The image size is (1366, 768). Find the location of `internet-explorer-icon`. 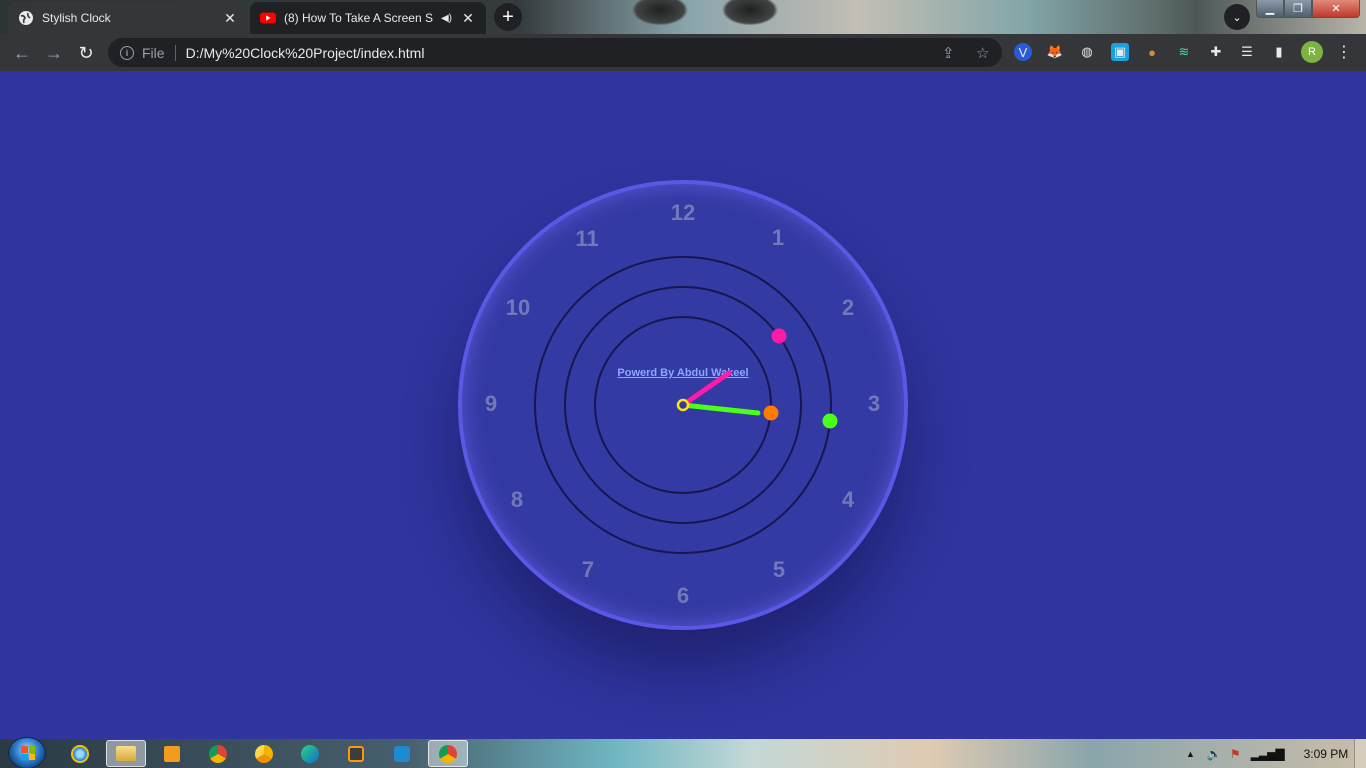

internet-explorer-icon is located at coordinates (80, 753).